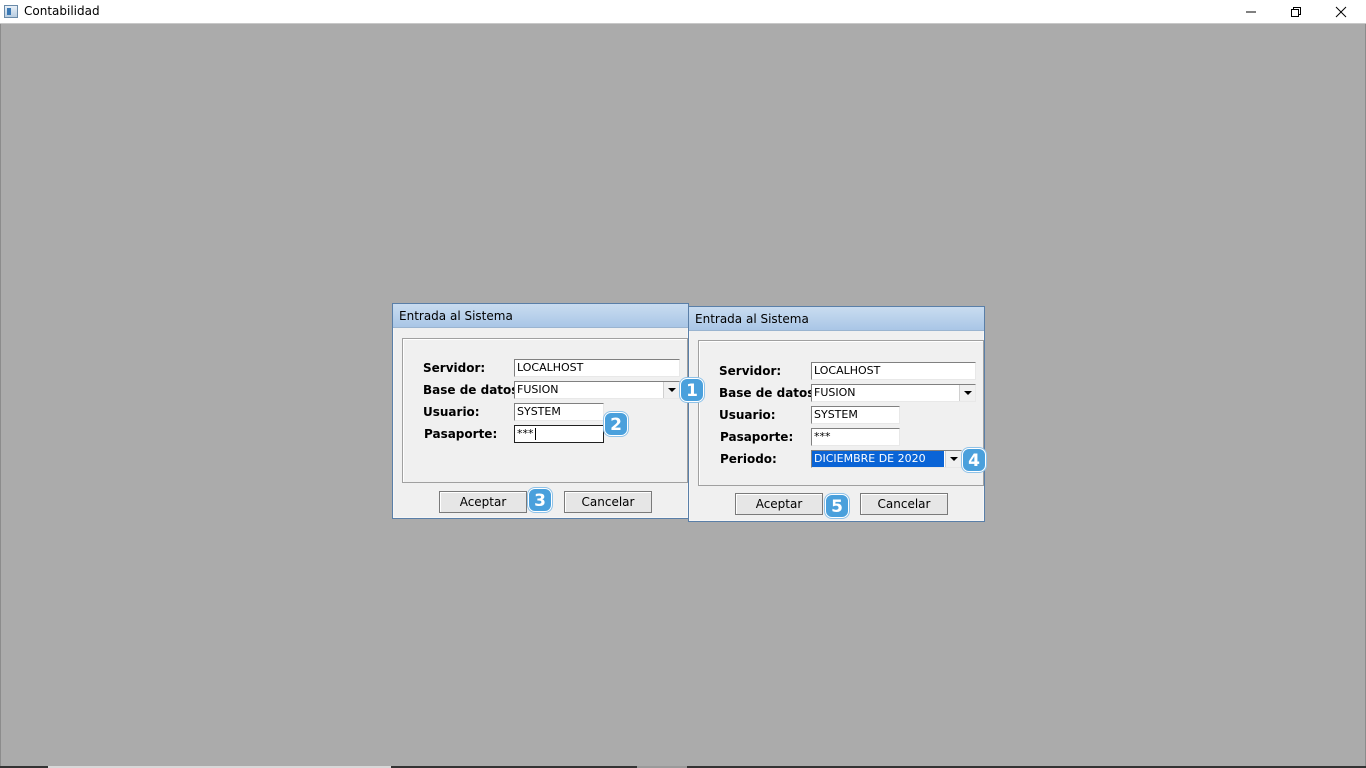  I want to click on minimize-icon, so click(1251, 12).